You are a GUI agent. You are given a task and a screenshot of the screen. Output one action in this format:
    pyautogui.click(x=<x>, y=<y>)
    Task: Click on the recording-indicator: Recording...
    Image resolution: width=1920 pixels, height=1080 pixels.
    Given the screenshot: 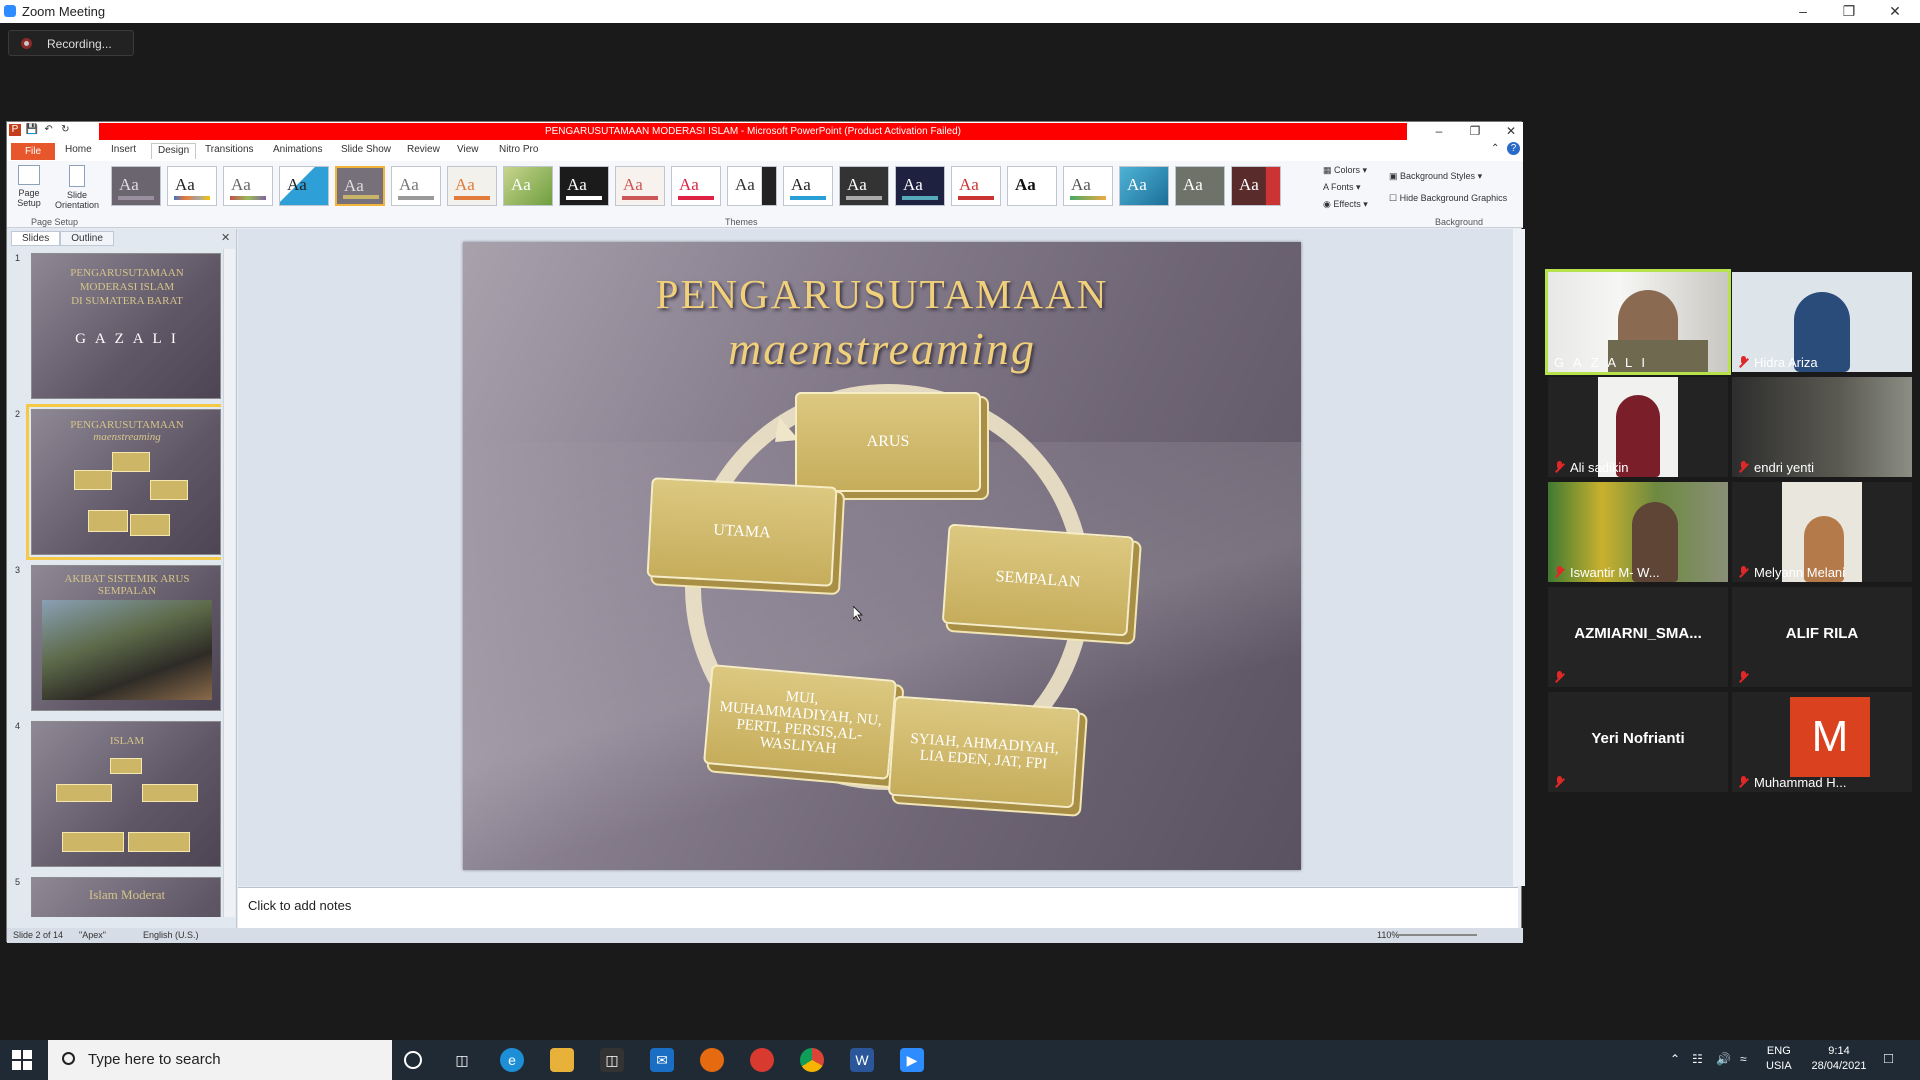 What is the action you would take?
    pyautogui.click(x=71, y=43)
    